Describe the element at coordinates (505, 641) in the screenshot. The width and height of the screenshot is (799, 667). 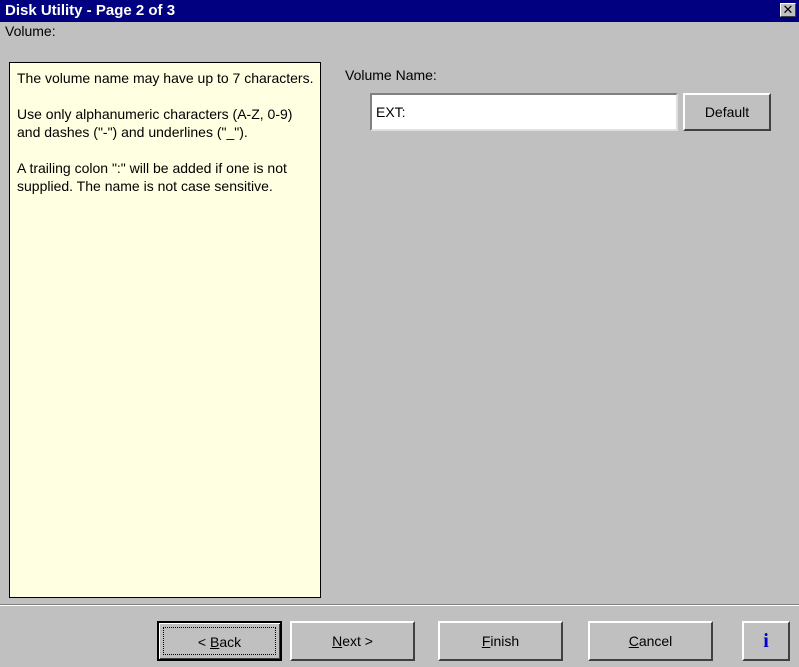
I see `finish-label-rest: inish` at that location.